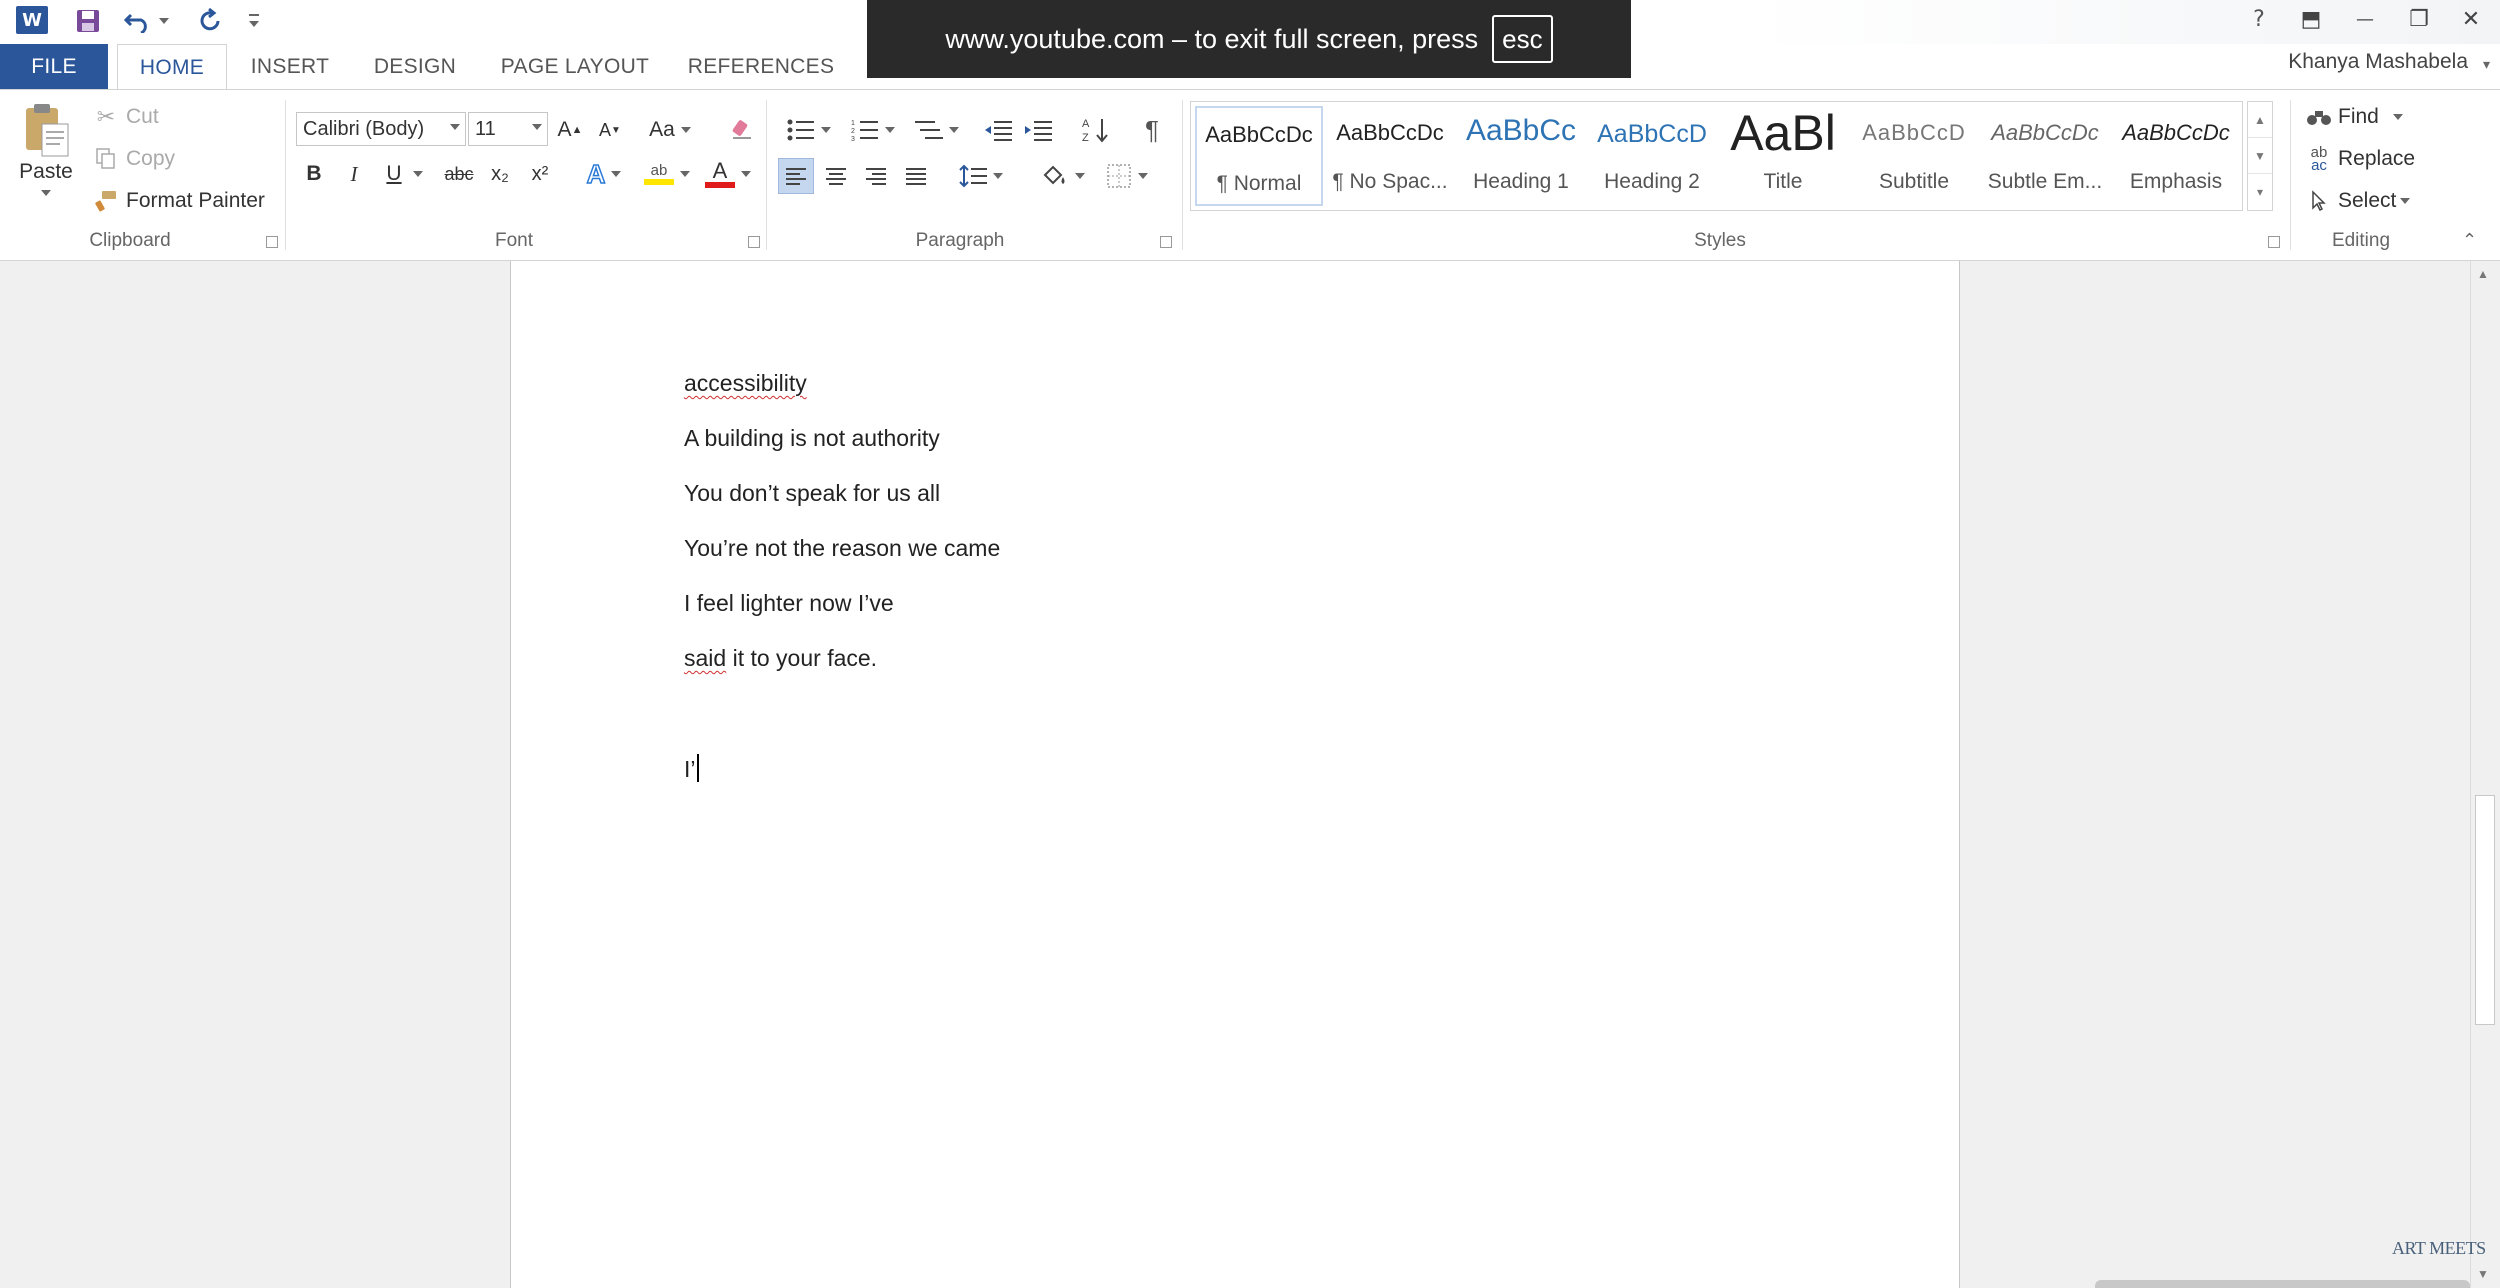  What do you see at coordinates (210, 21) in the screenshot?
I see `redo-button` at bounding box center [210, 21].